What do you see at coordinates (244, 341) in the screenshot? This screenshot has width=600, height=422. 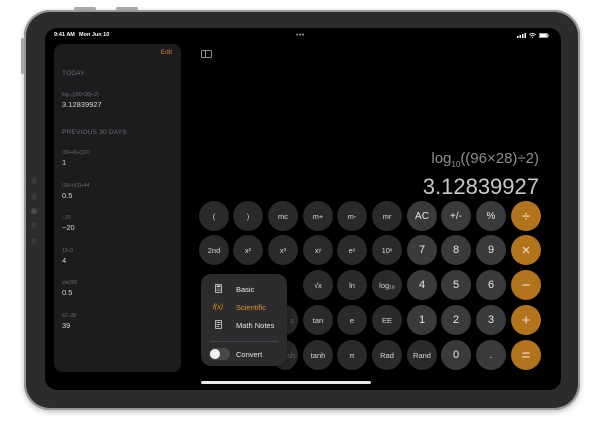 I see `menu-divider` at bounding box center [244, 341].